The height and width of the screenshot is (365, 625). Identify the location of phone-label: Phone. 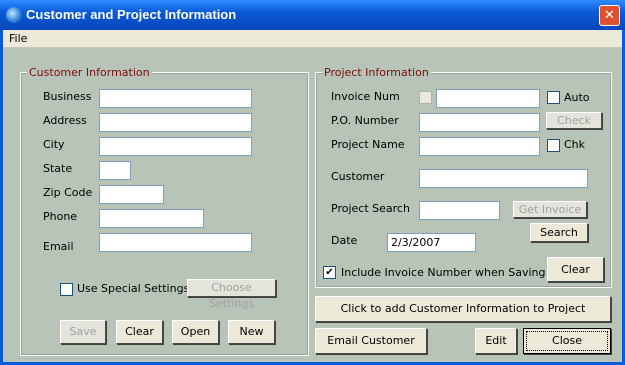
(60, 216).